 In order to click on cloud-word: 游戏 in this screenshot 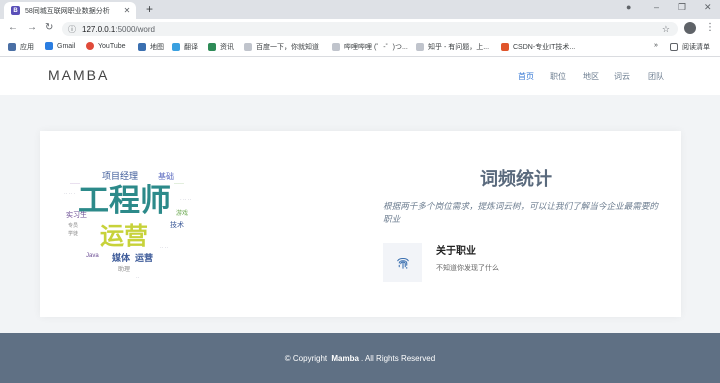, I will do `click(182, 213)`.